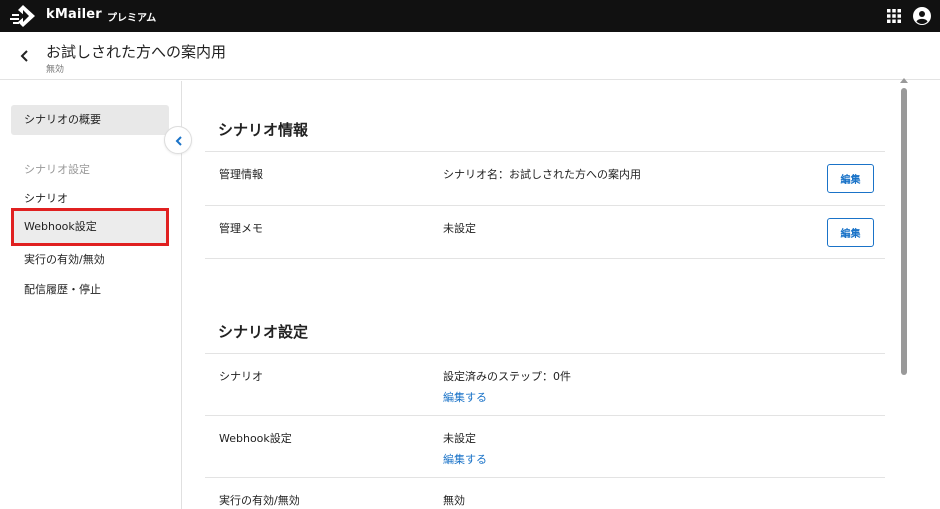  I want to click on scenario-settings-title: シナリオ設定, so click(263, 332).